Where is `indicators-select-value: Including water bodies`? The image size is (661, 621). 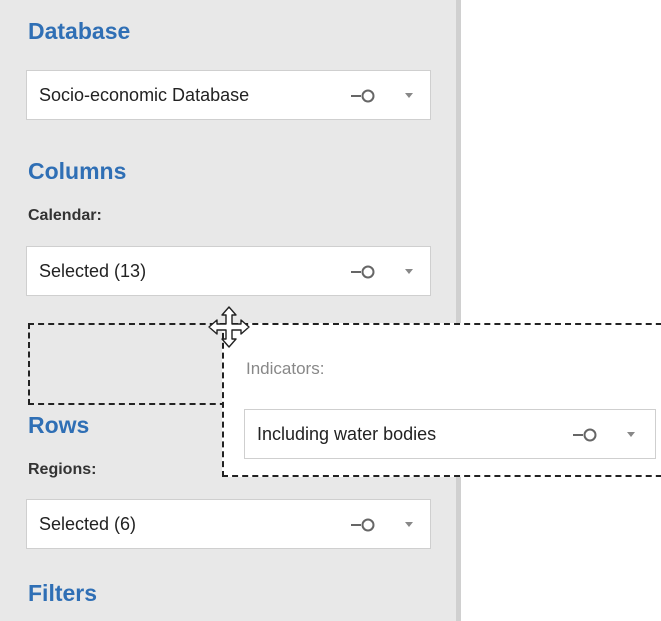
indicators-select-value: Including water bodies is located at coordinates (347, 434).